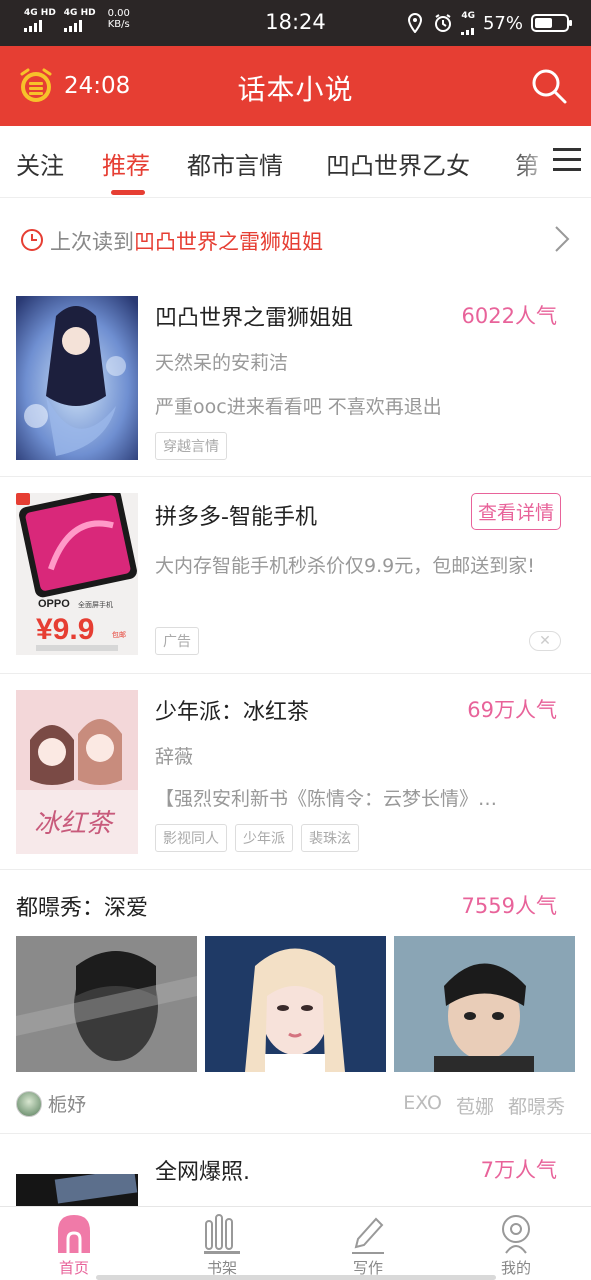 This screenshot has width=591, height=1280. What do you see at coordinates (295, 162) in the screenshot?
I see `category-tabs: 关注 推荐 都市言情 凹凸世界乙女 第` at bounding box center [295, 162].